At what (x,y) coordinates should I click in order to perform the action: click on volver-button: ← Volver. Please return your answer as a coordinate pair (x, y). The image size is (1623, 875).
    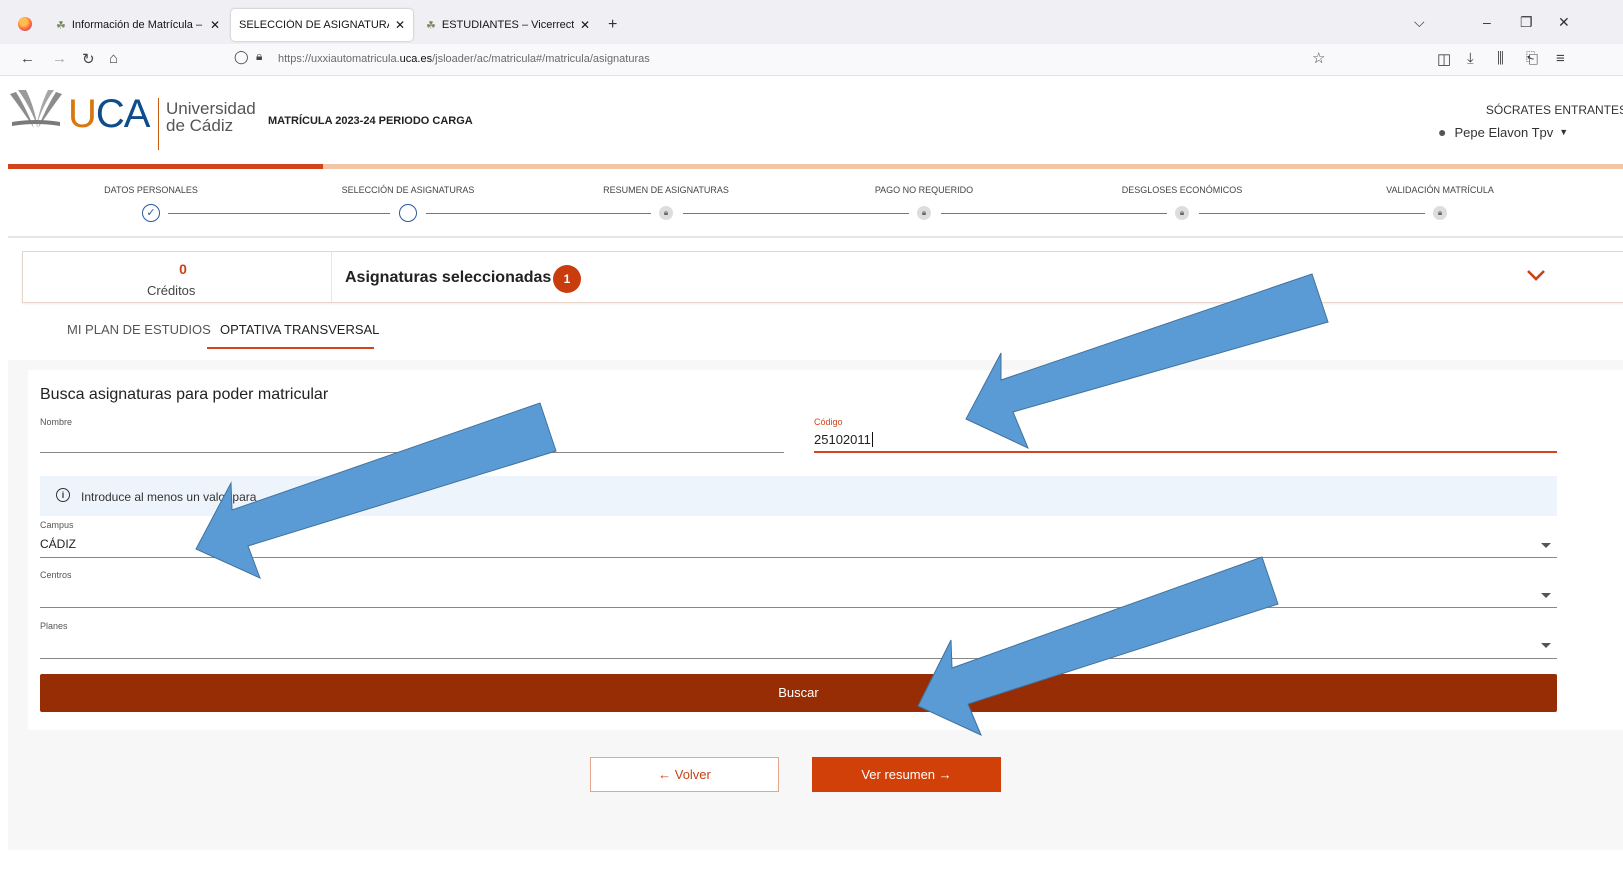
    Looking at the image, I should click on (684, 774).